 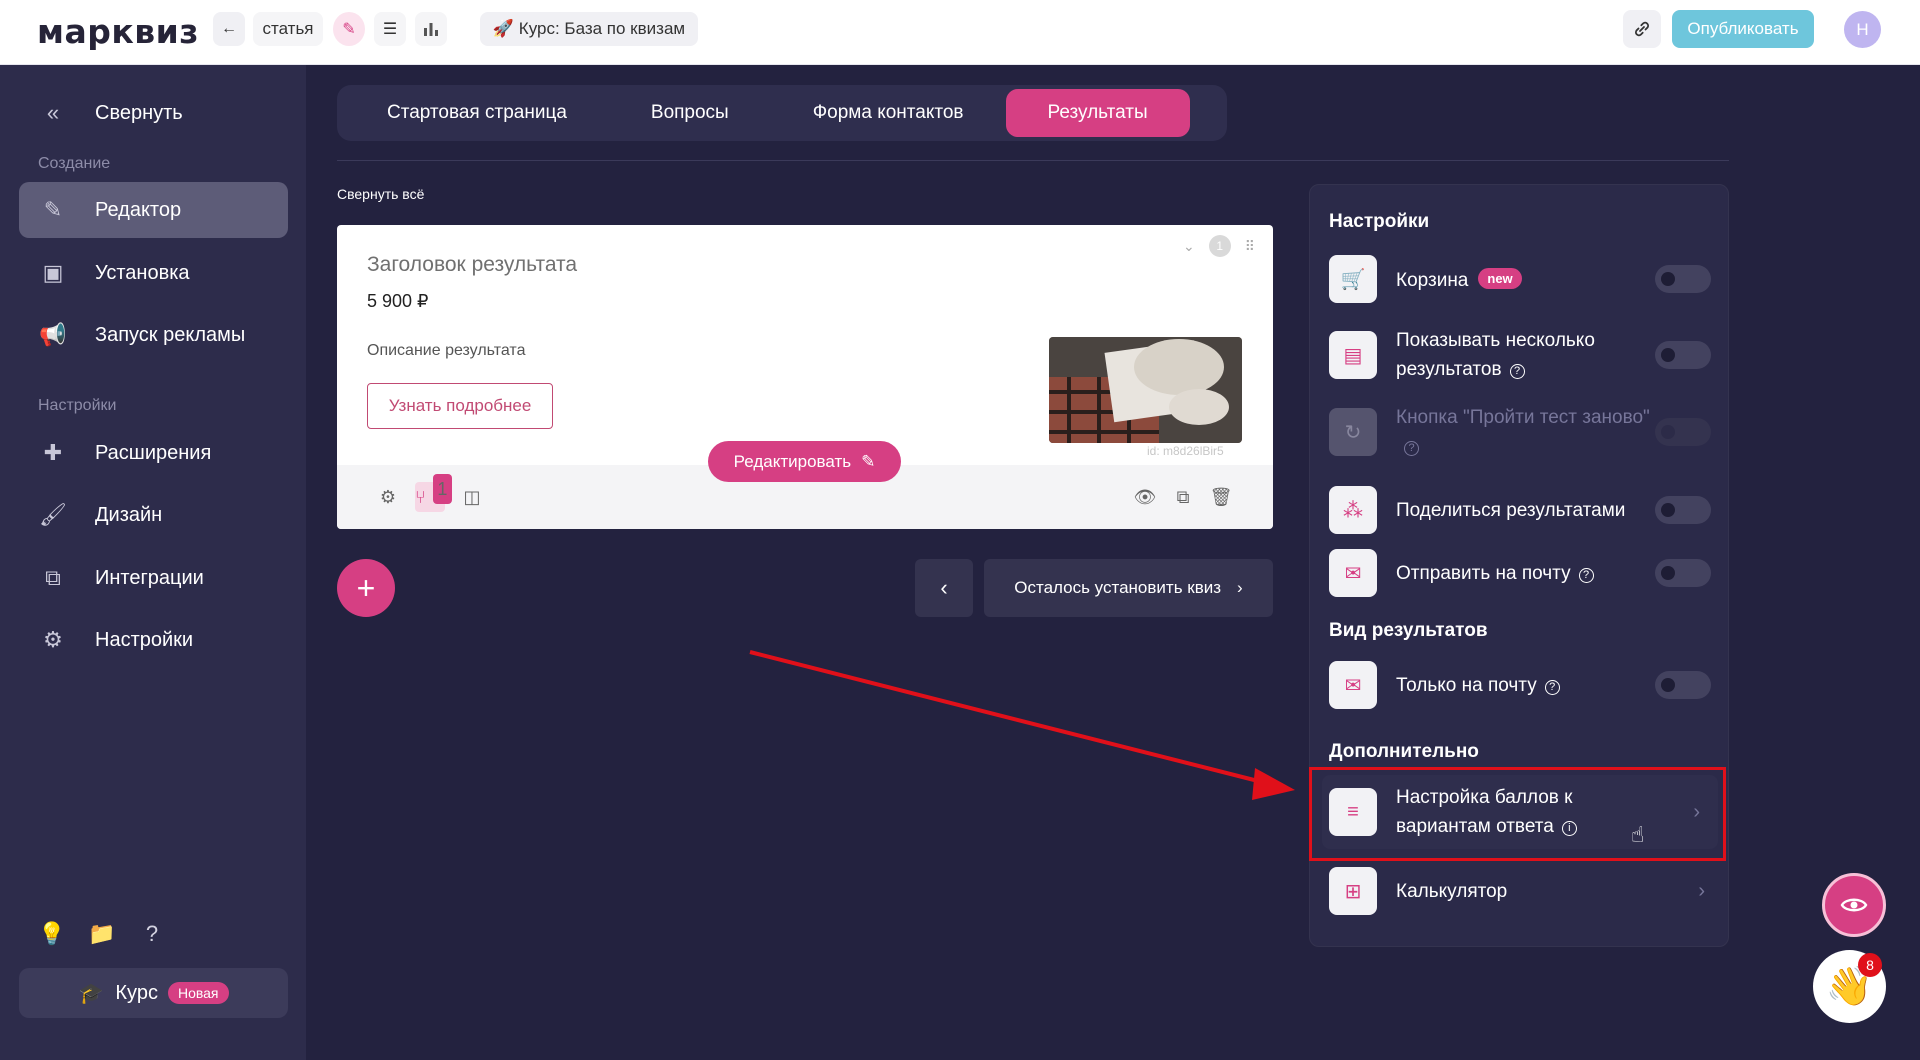 I want to click on notification-count: 8, so click(x=1870, y=965).